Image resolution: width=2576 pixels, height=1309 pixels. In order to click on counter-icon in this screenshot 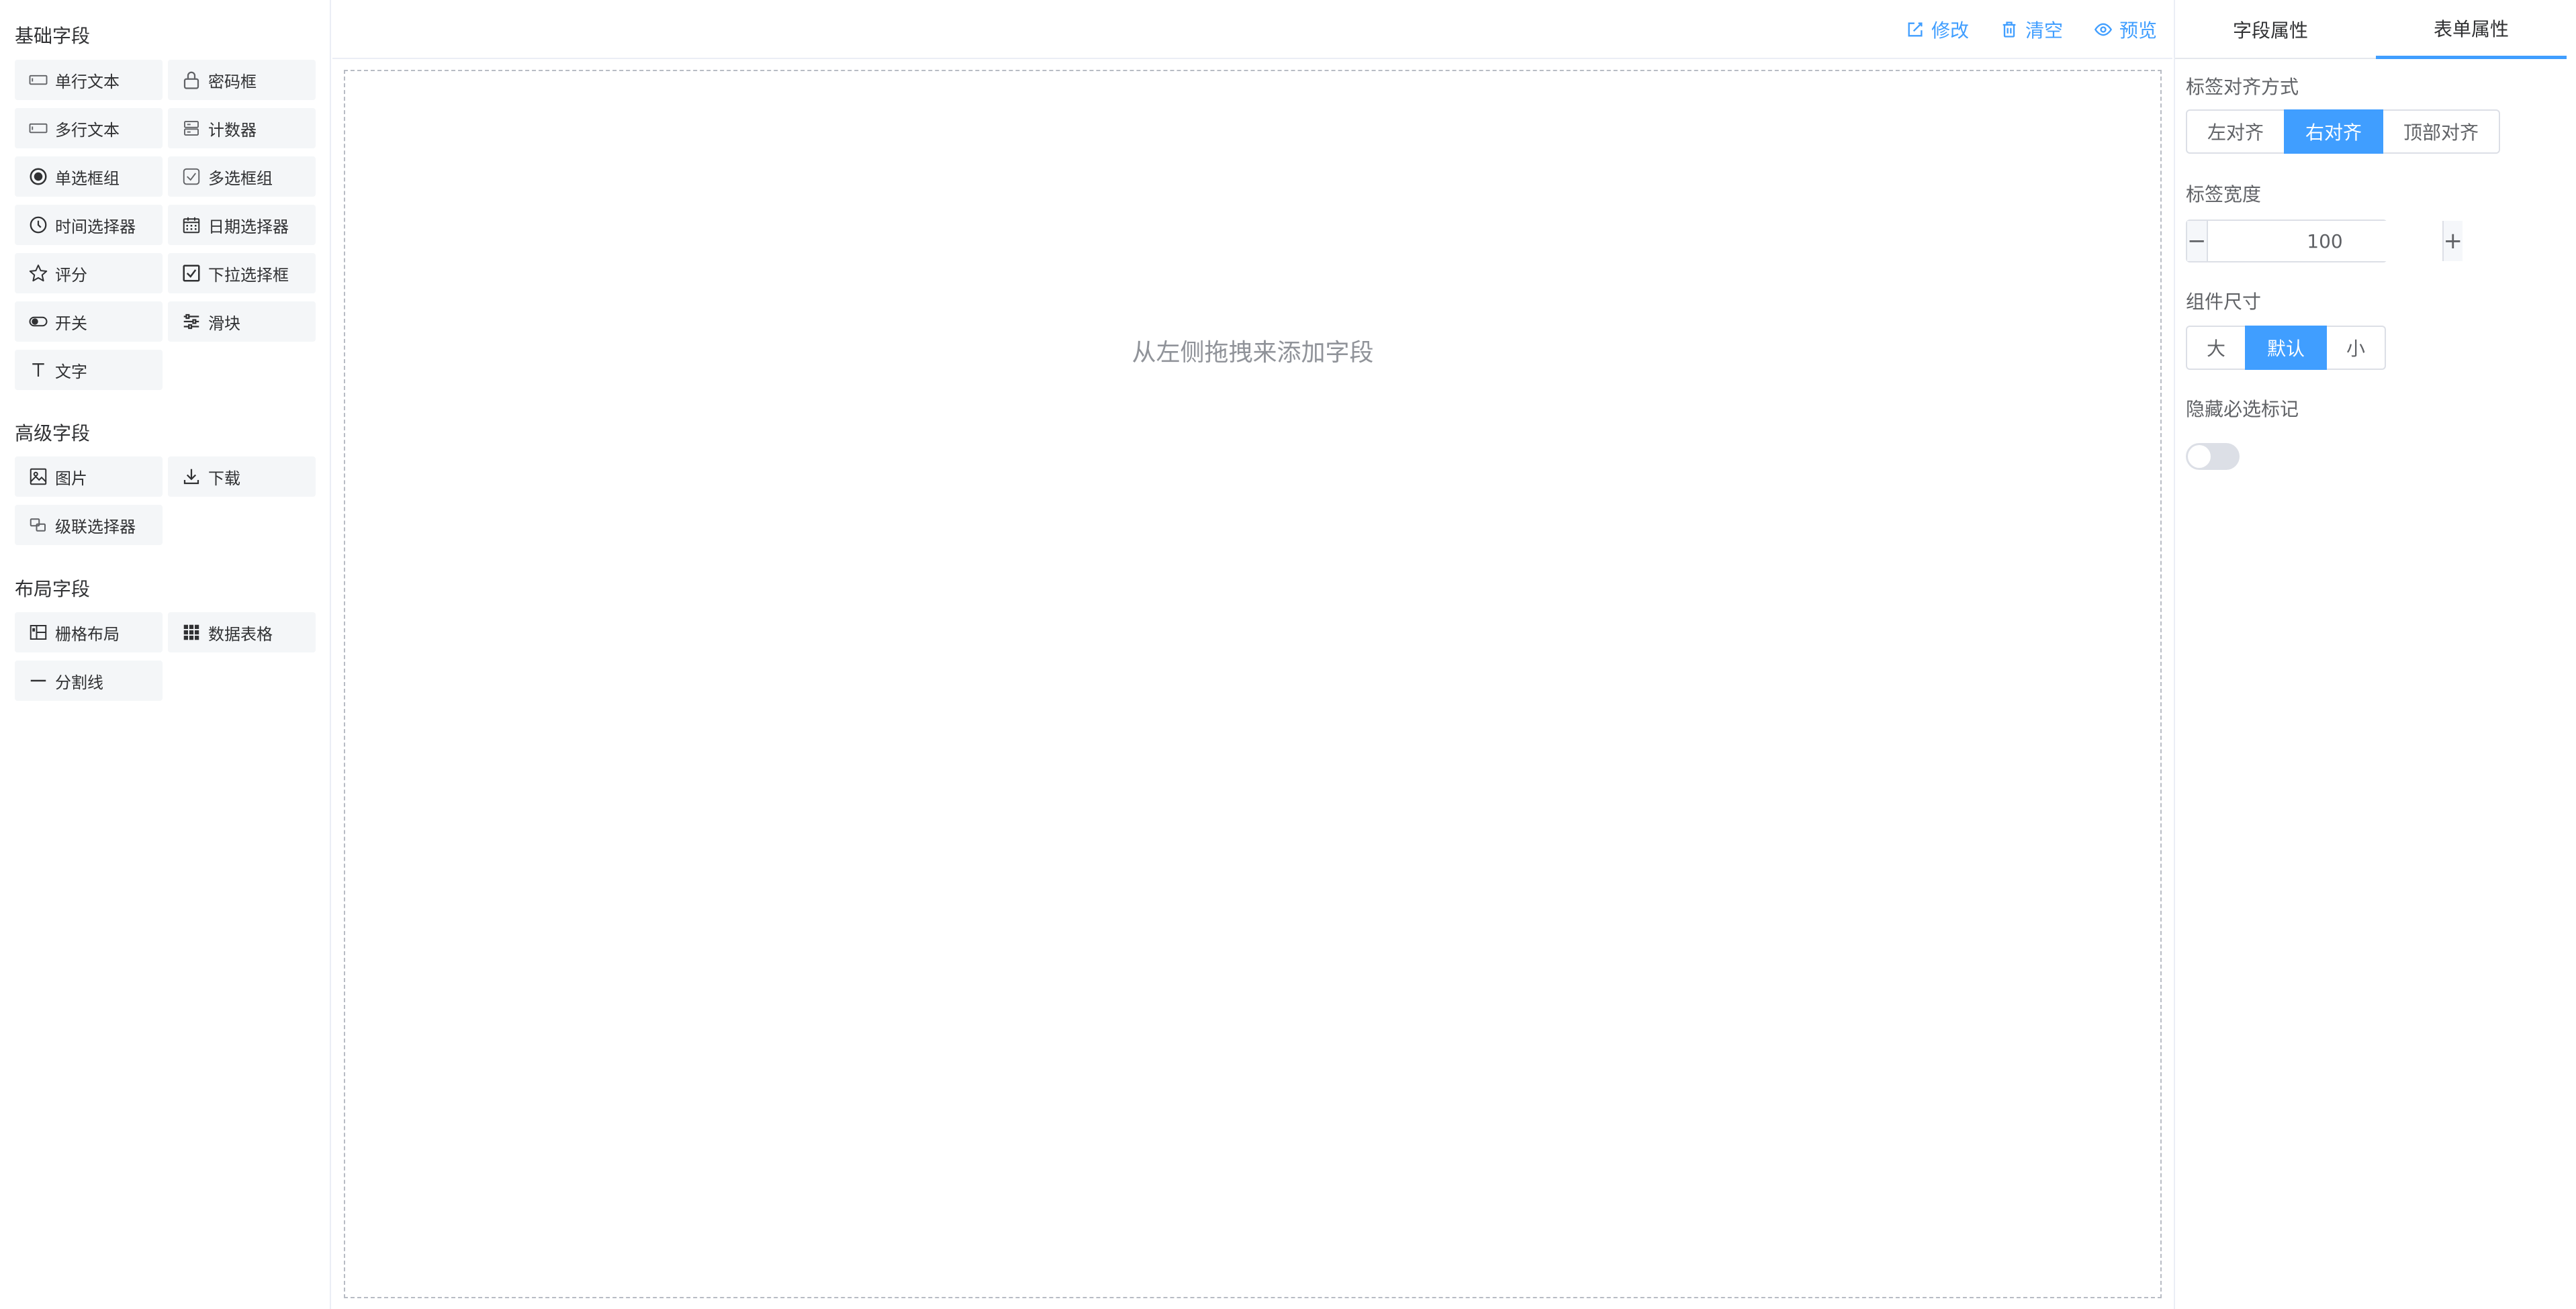, I will do `click(191, 128)`.